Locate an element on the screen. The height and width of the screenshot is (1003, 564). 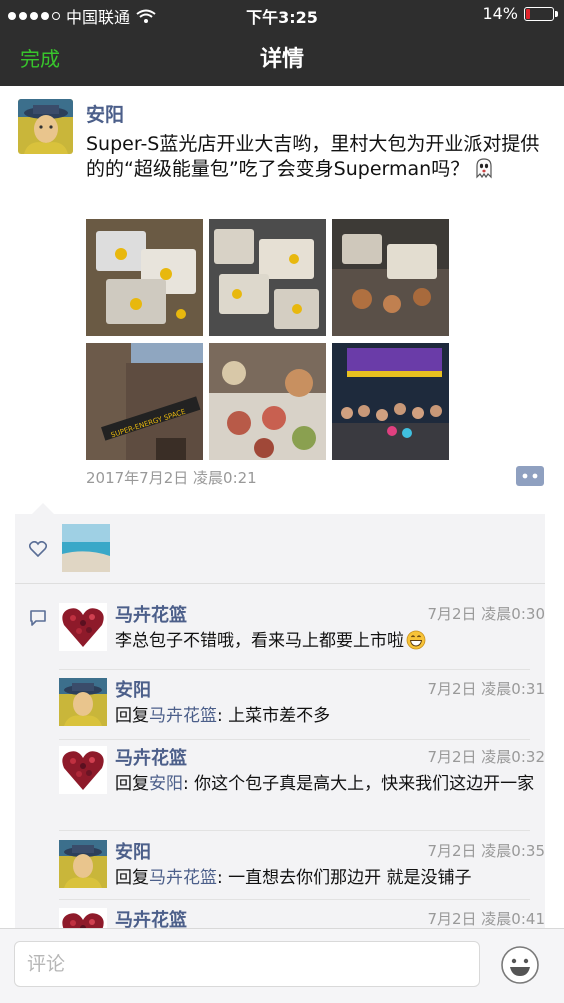
comment-body: : 你这个包子真是高大上，快来我们这边开一家 is located at coordinates (359, 784).